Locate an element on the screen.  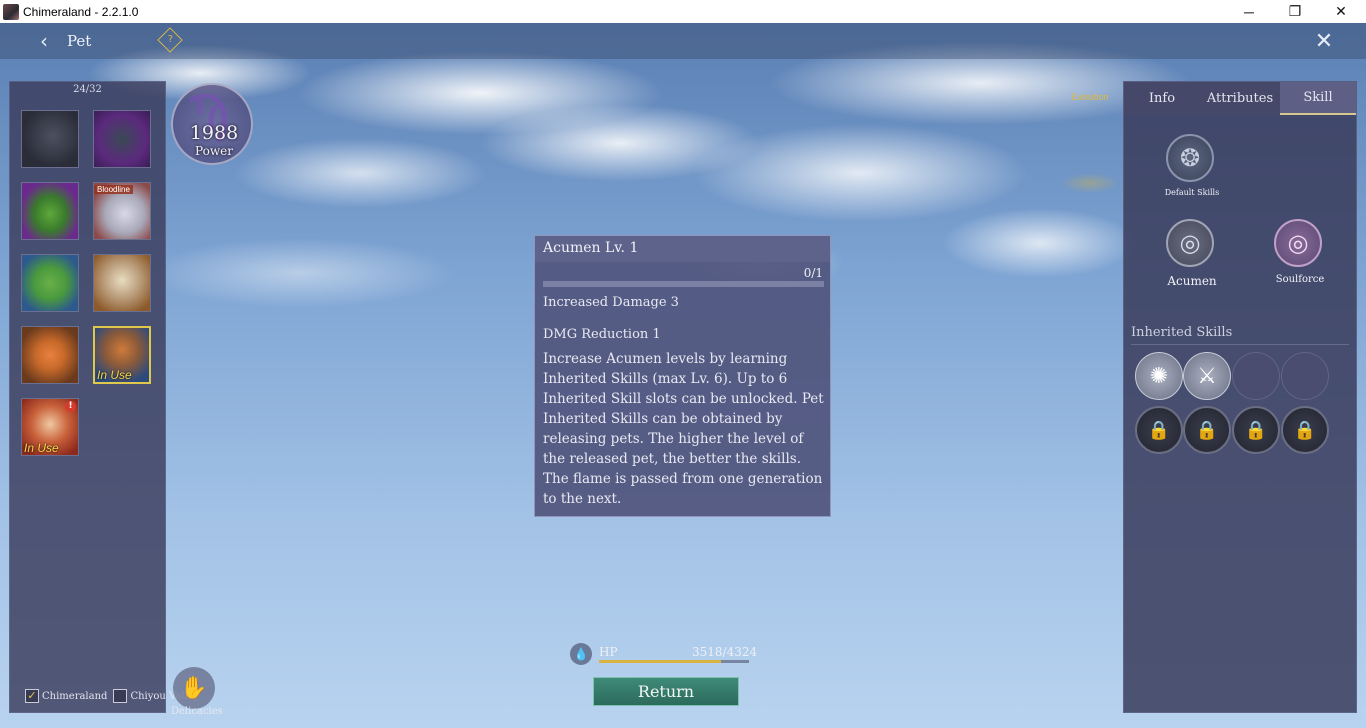
close-window-button: ✕ is located at coordinates (1341, 11).